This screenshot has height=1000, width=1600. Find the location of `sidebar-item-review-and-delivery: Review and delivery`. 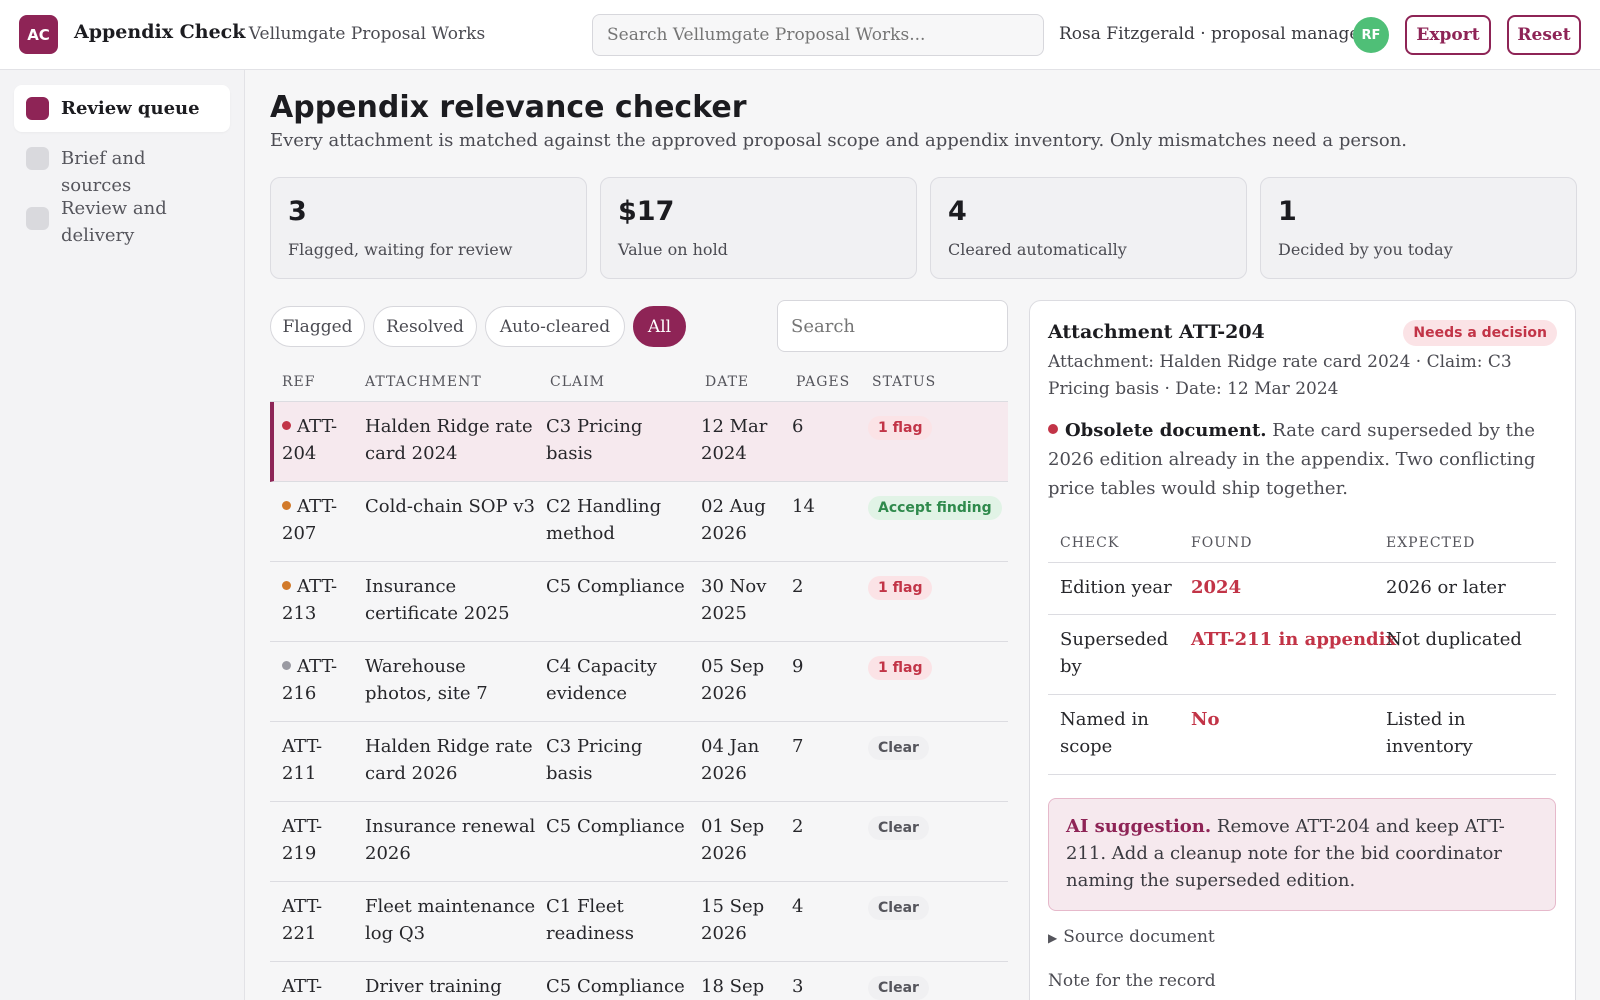

sidebar-item-review-and-delivery: Review and delivery is located at coordinates (114, 222).